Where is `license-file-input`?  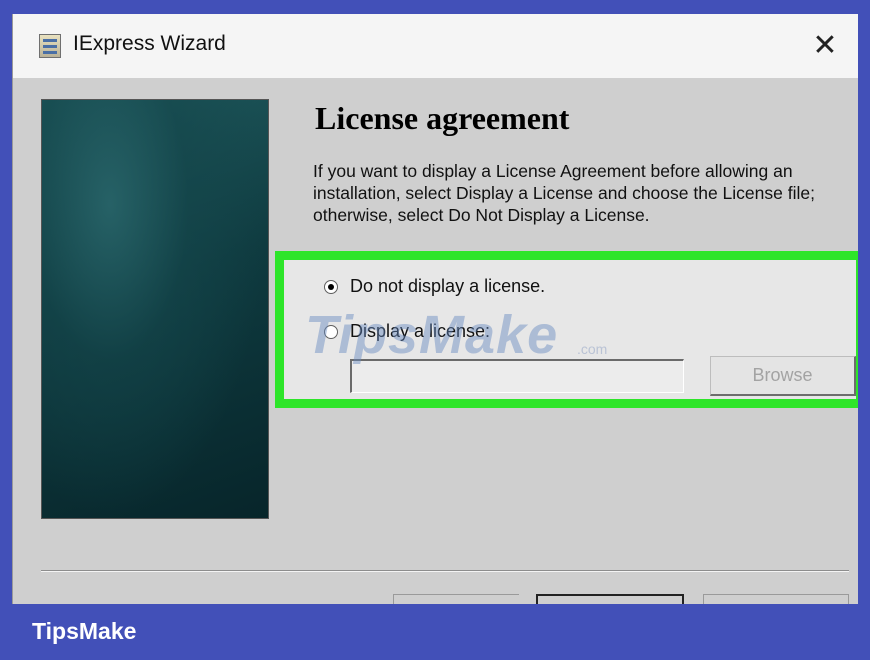 license-file-input is located at coordinates (517, 376).